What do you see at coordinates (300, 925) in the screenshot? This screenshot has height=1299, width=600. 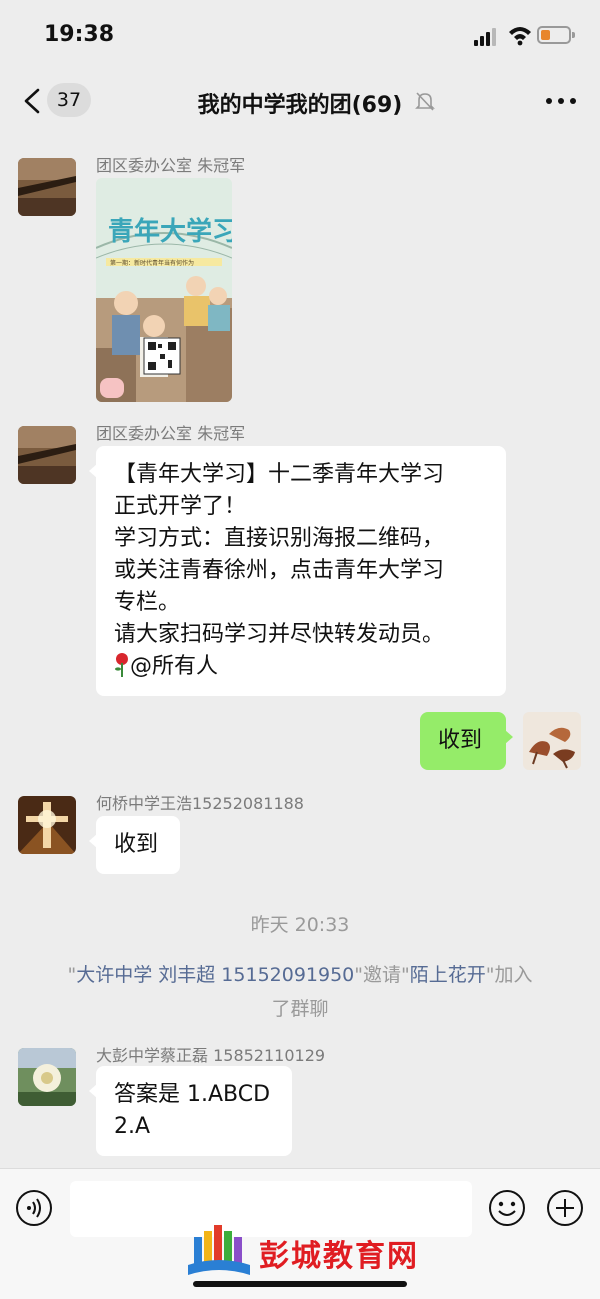 I see `system-timestamp: 昨天 20:33` at bounding box center [300, 925].